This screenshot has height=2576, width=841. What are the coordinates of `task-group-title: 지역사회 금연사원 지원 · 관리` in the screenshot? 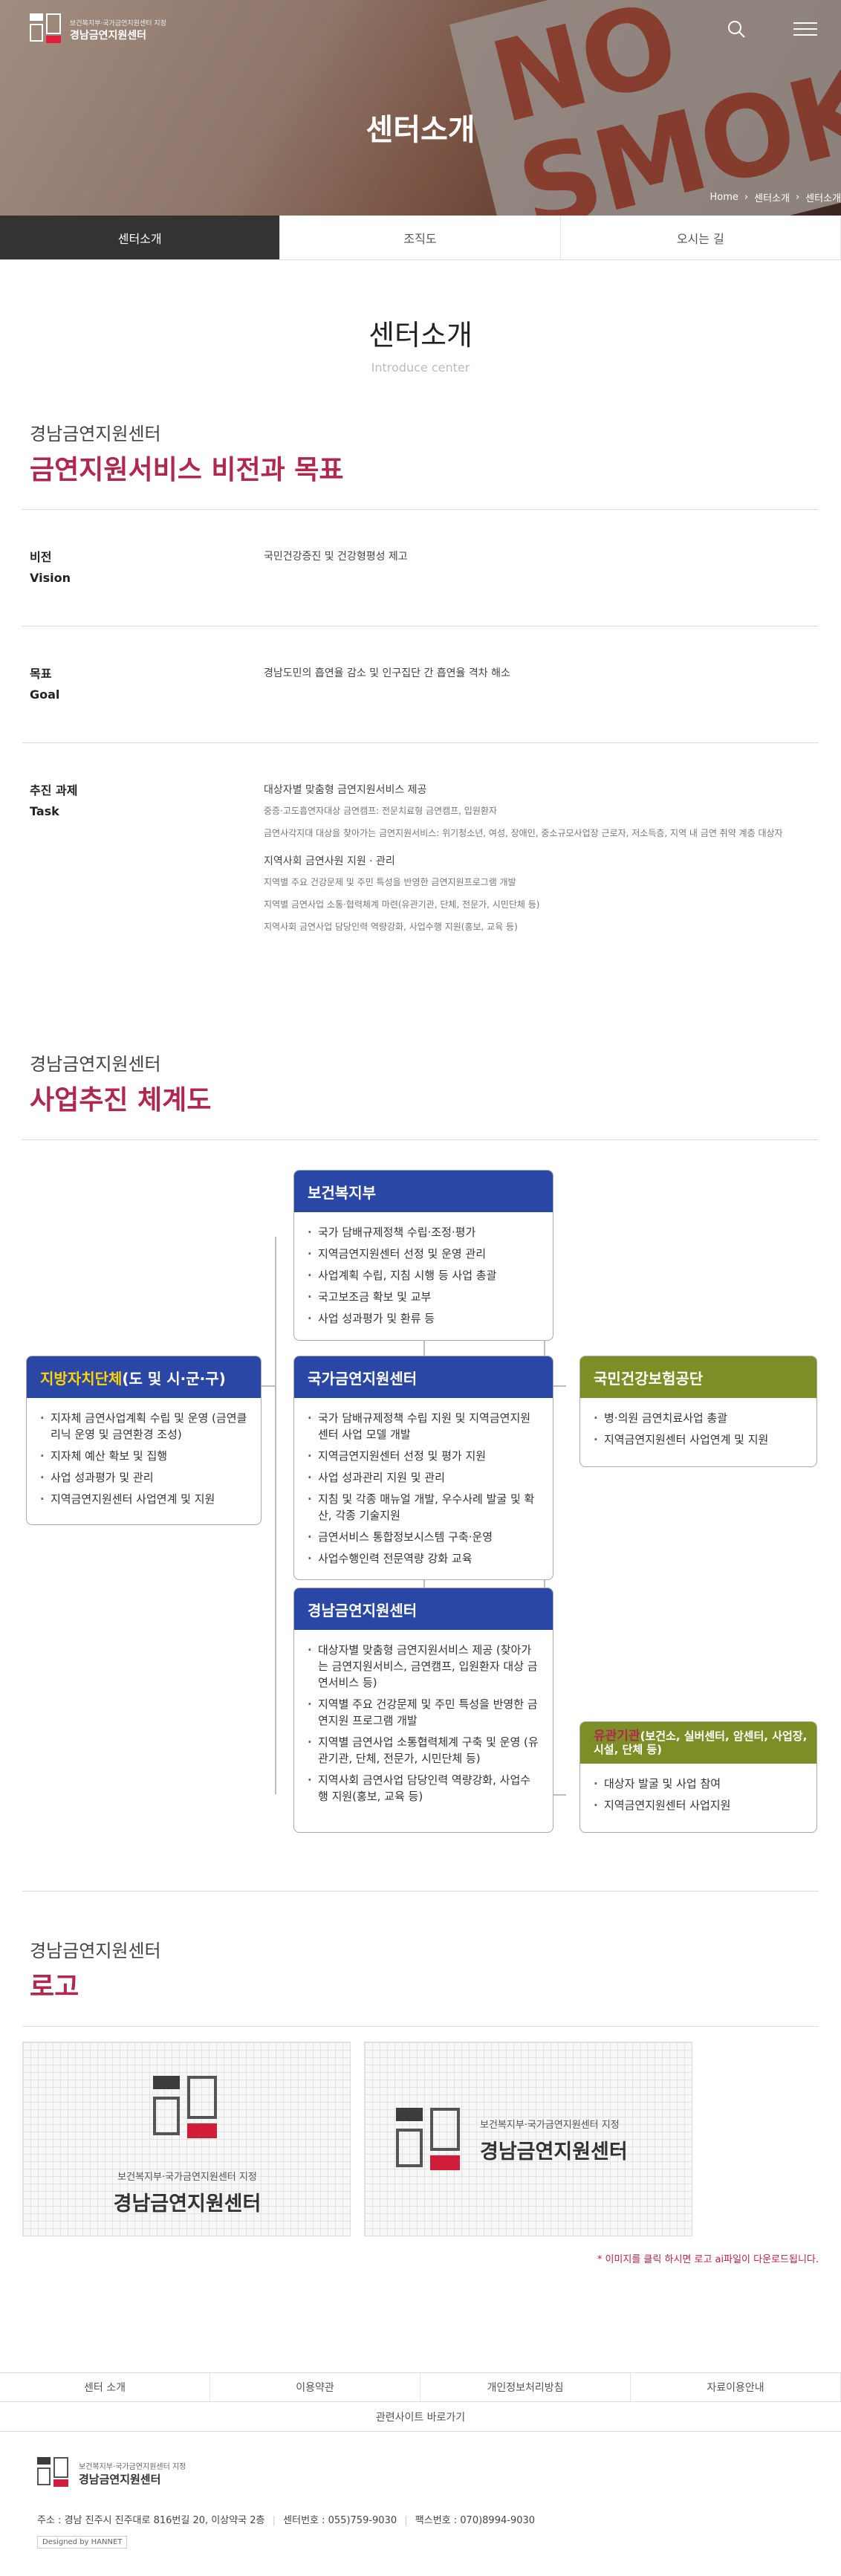 It's located at (329, 861).